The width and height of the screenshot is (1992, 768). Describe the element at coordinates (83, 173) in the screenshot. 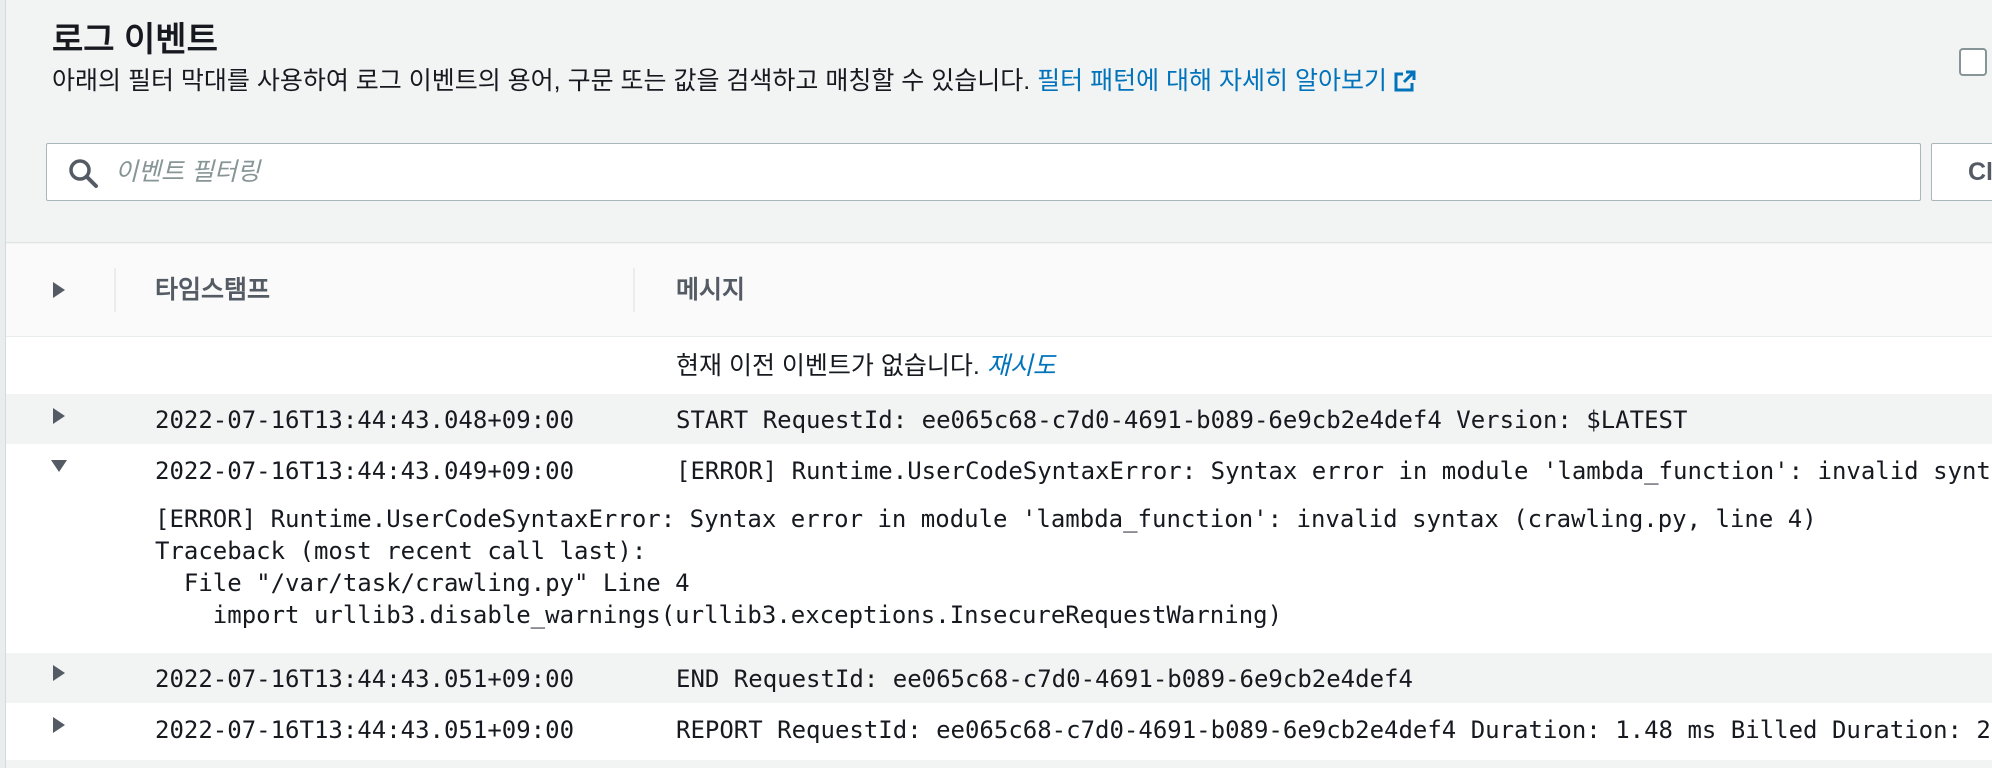

I see `search-icon` at that location.